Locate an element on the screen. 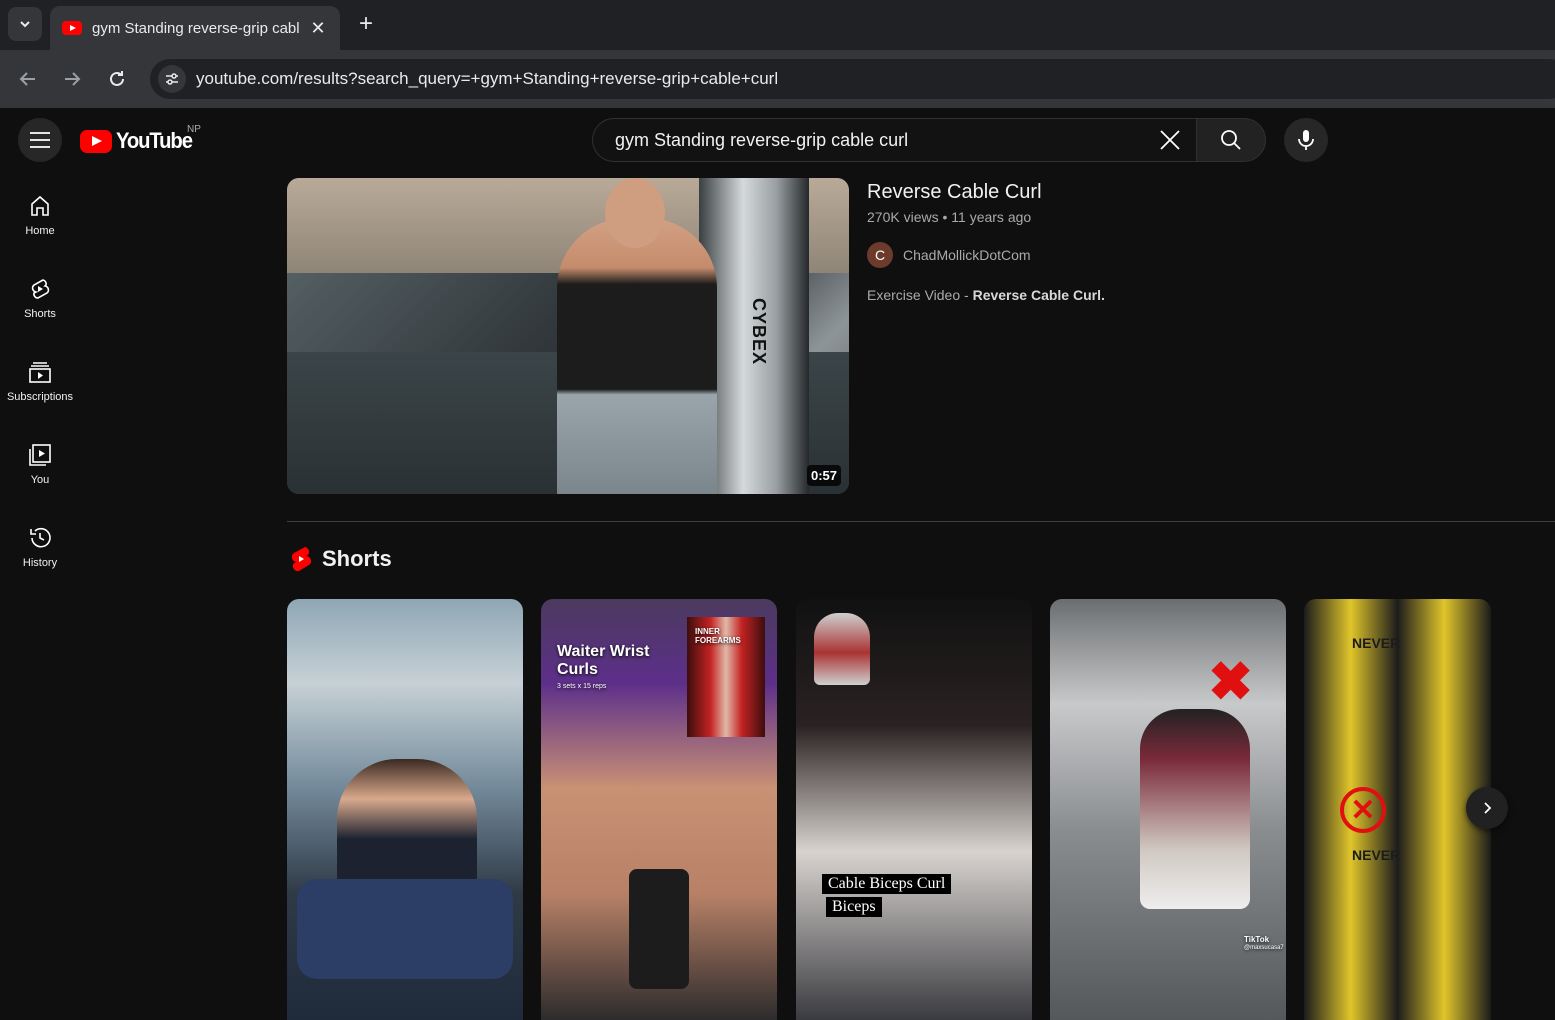 The width and height of the screenshot is (1555, 1020). search-button is located at coordinates (1231, 140).